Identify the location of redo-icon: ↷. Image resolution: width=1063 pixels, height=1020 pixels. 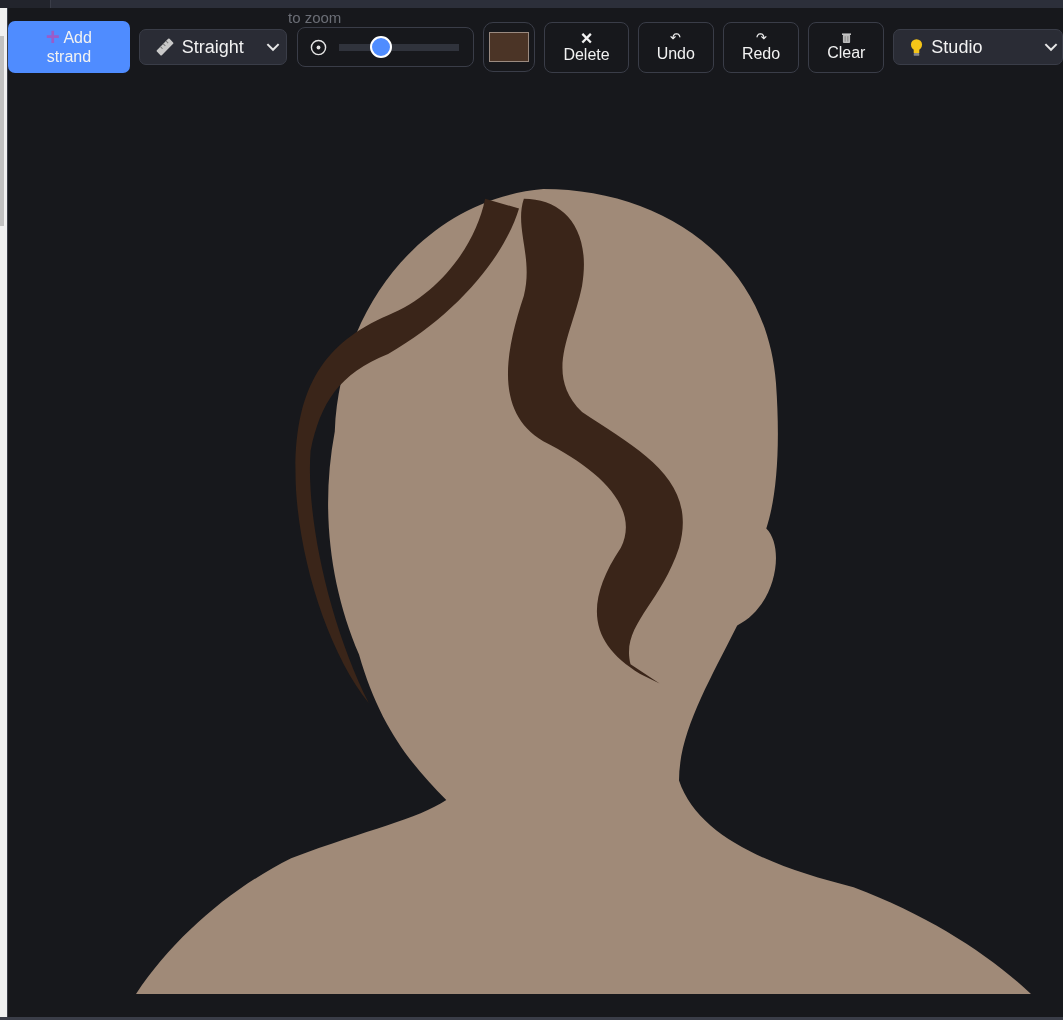
(761, 38).